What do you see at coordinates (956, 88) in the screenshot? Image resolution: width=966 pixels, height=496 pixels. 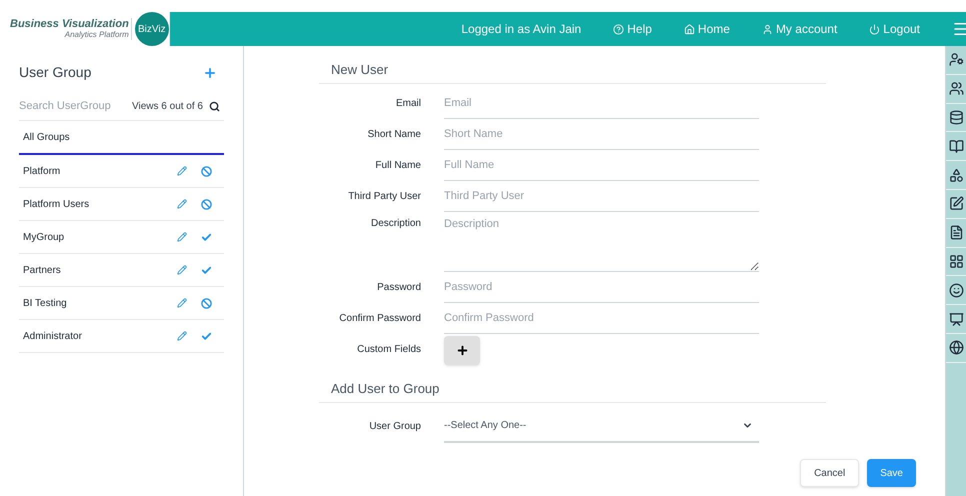 I see `users-icon` at bounding box center [956, 88].